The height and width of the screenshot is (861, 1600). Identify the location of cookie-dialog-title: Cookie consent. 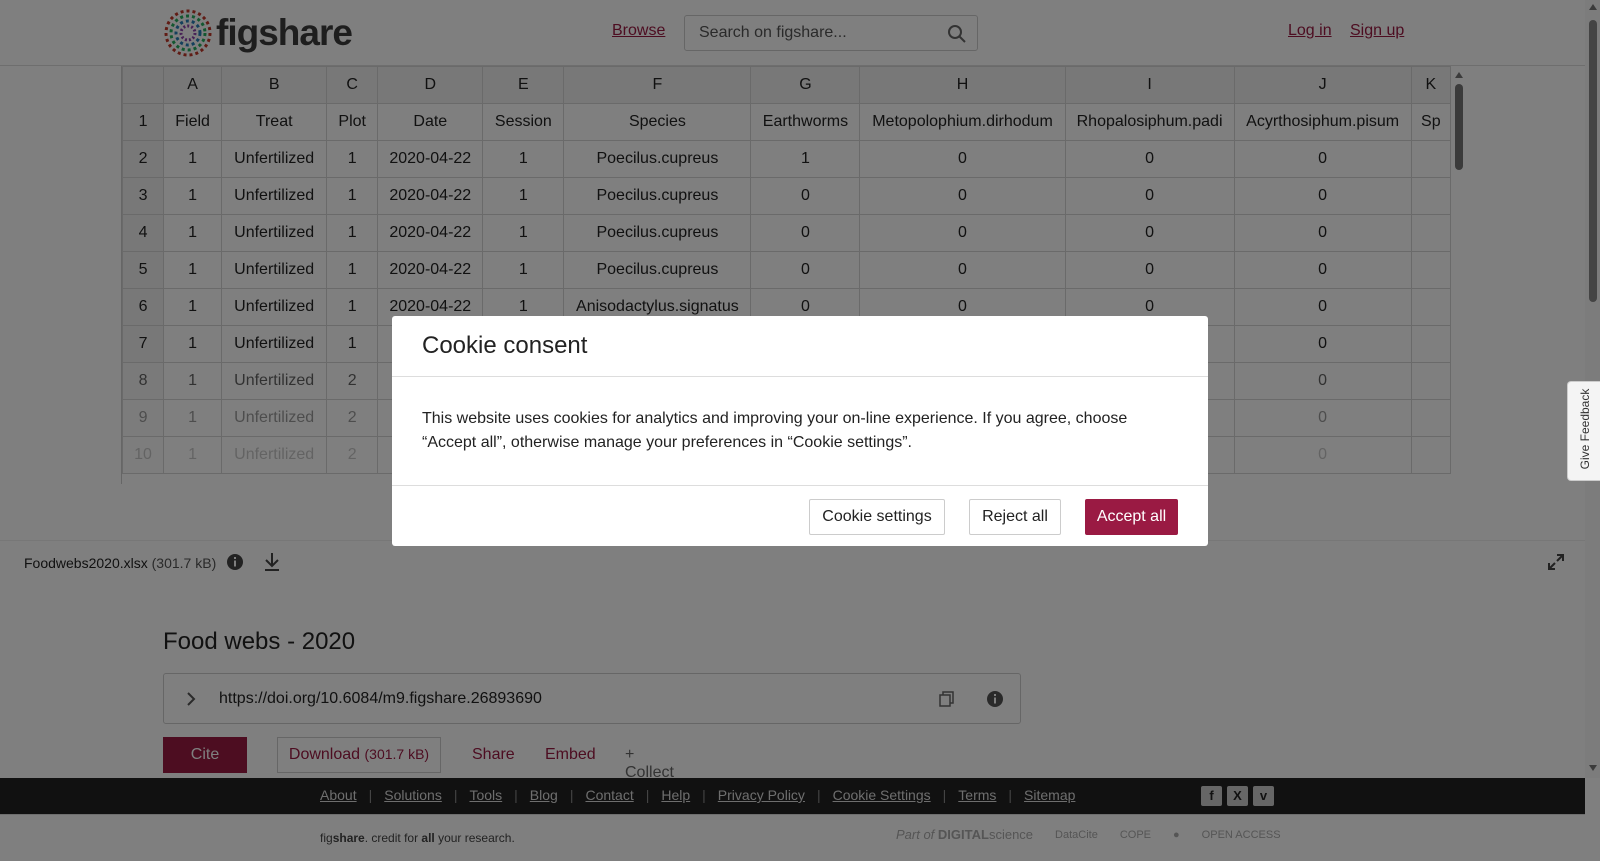
(505, 345).